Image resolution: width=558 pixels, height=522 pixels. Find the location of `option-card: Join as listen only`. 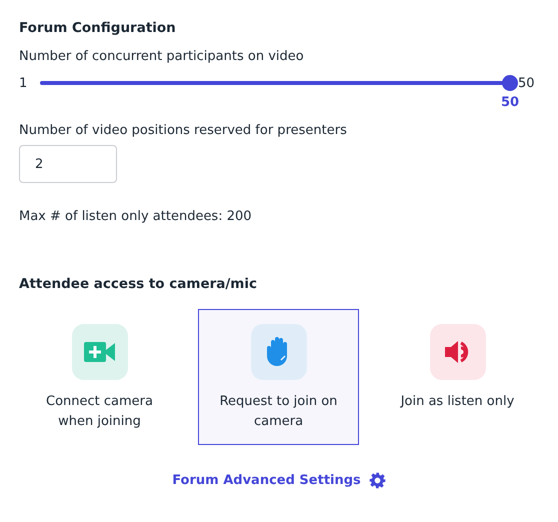

option-card: Join as listen only is located at coordinates (457, 377).